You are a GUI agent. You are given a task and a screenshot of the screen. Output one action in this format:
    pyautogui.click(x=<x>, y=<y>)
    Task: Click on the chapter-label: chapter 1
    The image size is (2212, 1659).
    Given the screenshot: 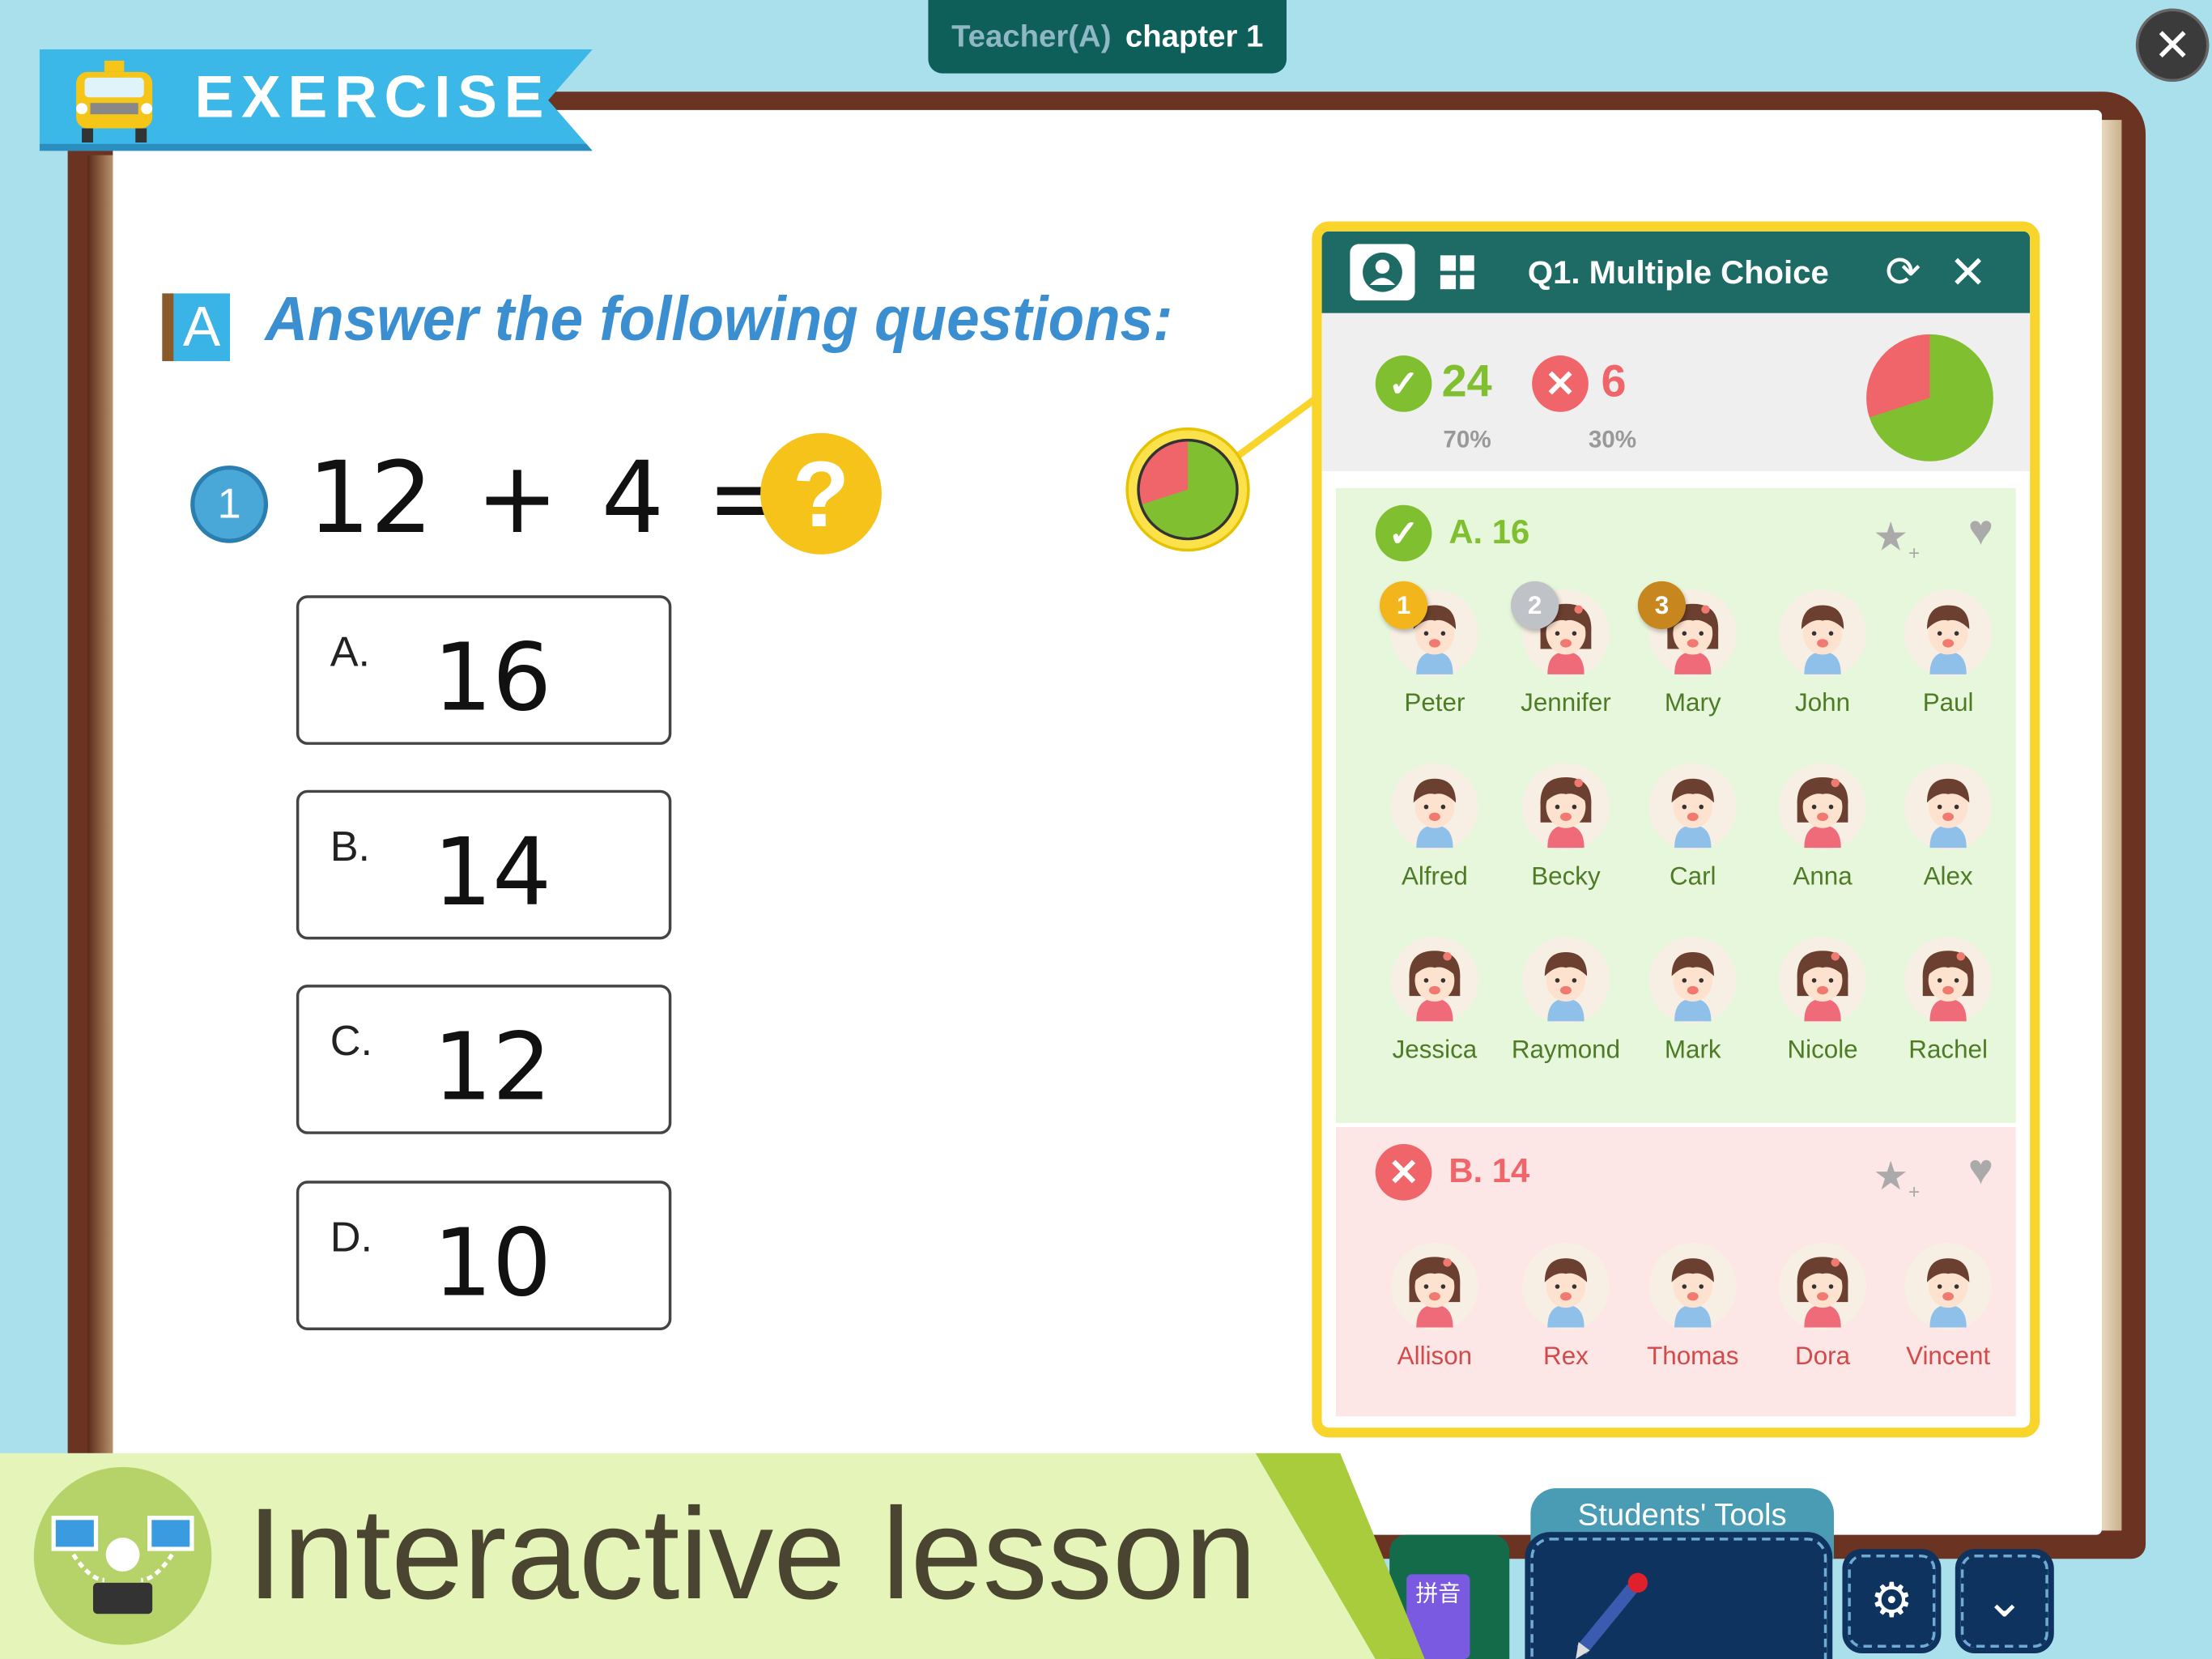 What is the action you would take?
    pyautogui.click(x=1195, y=36)
    